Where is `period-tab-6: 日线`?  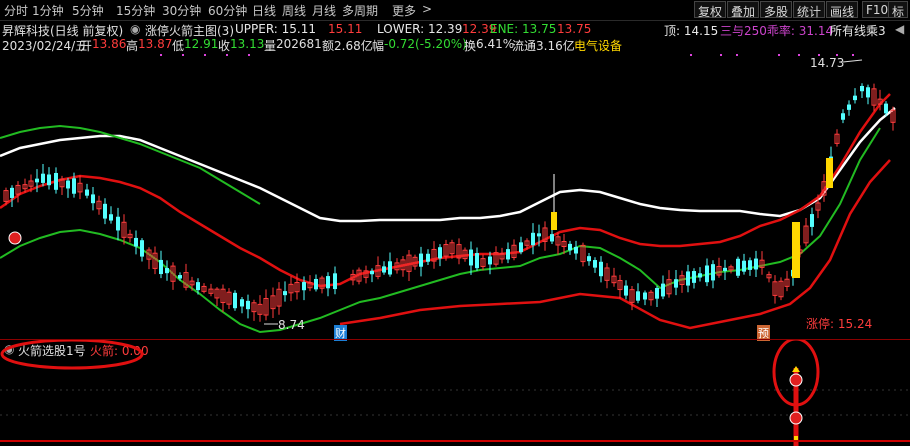
period-tab-6: 日线 is located at coordinates (264, 10).